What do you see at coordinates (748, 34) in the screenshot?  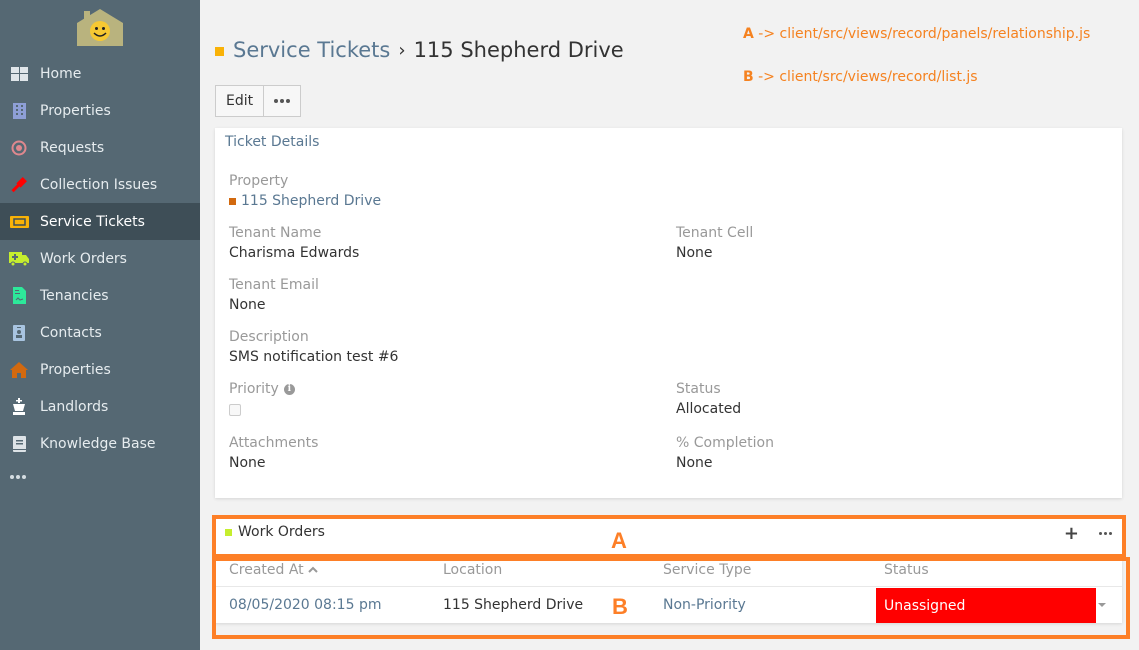 I see `annotation-a-key: A` at bounding box center [748, 34].